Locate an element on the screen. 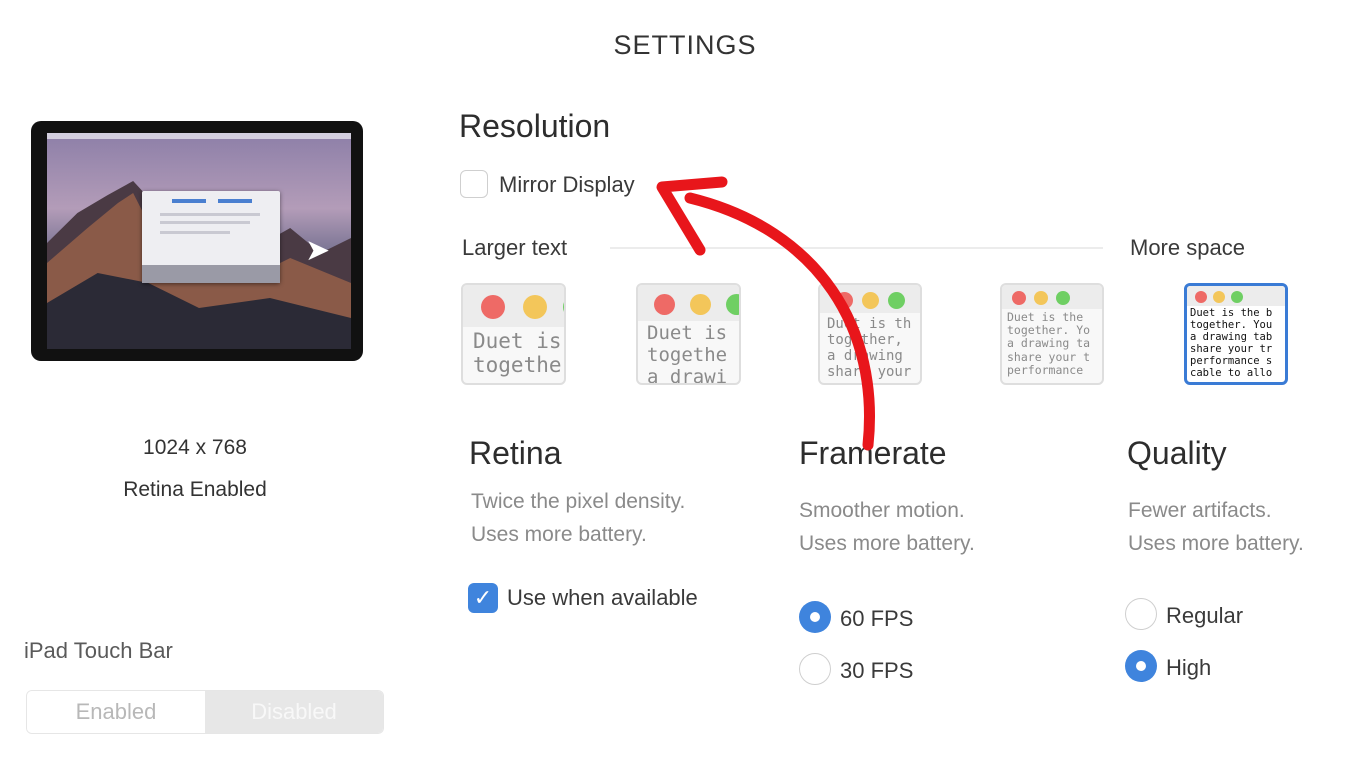 The height and width of the screenshot is (765, 1360). quality-description-2: Uses more battery. is located at coordinates (1216, 543).